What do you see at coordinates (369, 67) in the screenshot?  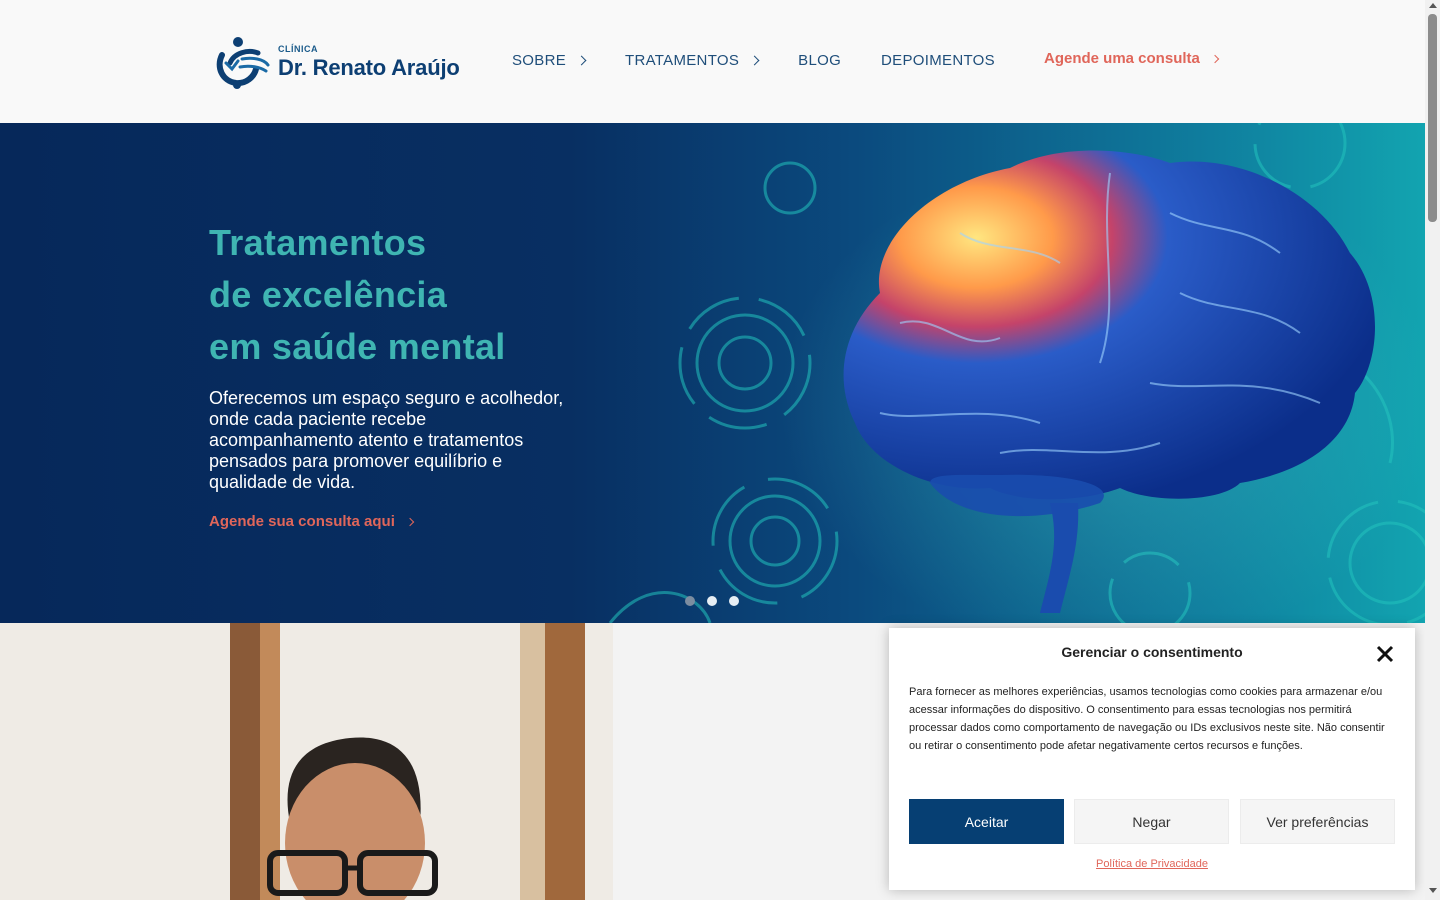 I see `logo-name: Dr. Renato Araújo` at bounding box center [369, 67].